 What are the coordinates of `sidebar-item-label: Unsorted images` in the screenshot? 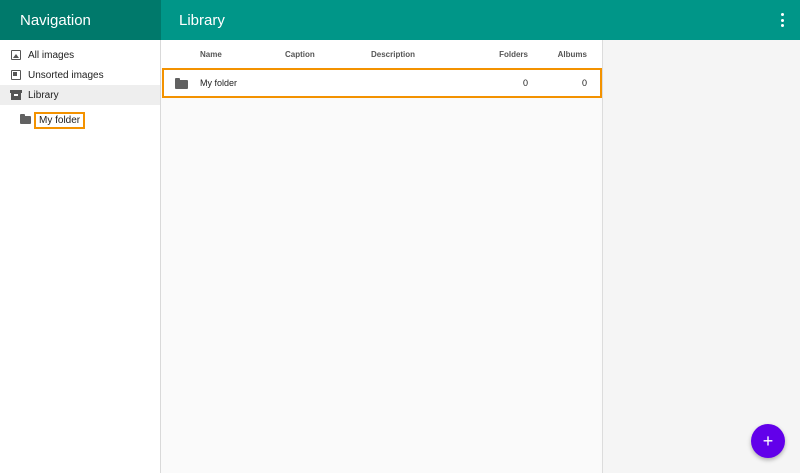 It's located at (66, 75).